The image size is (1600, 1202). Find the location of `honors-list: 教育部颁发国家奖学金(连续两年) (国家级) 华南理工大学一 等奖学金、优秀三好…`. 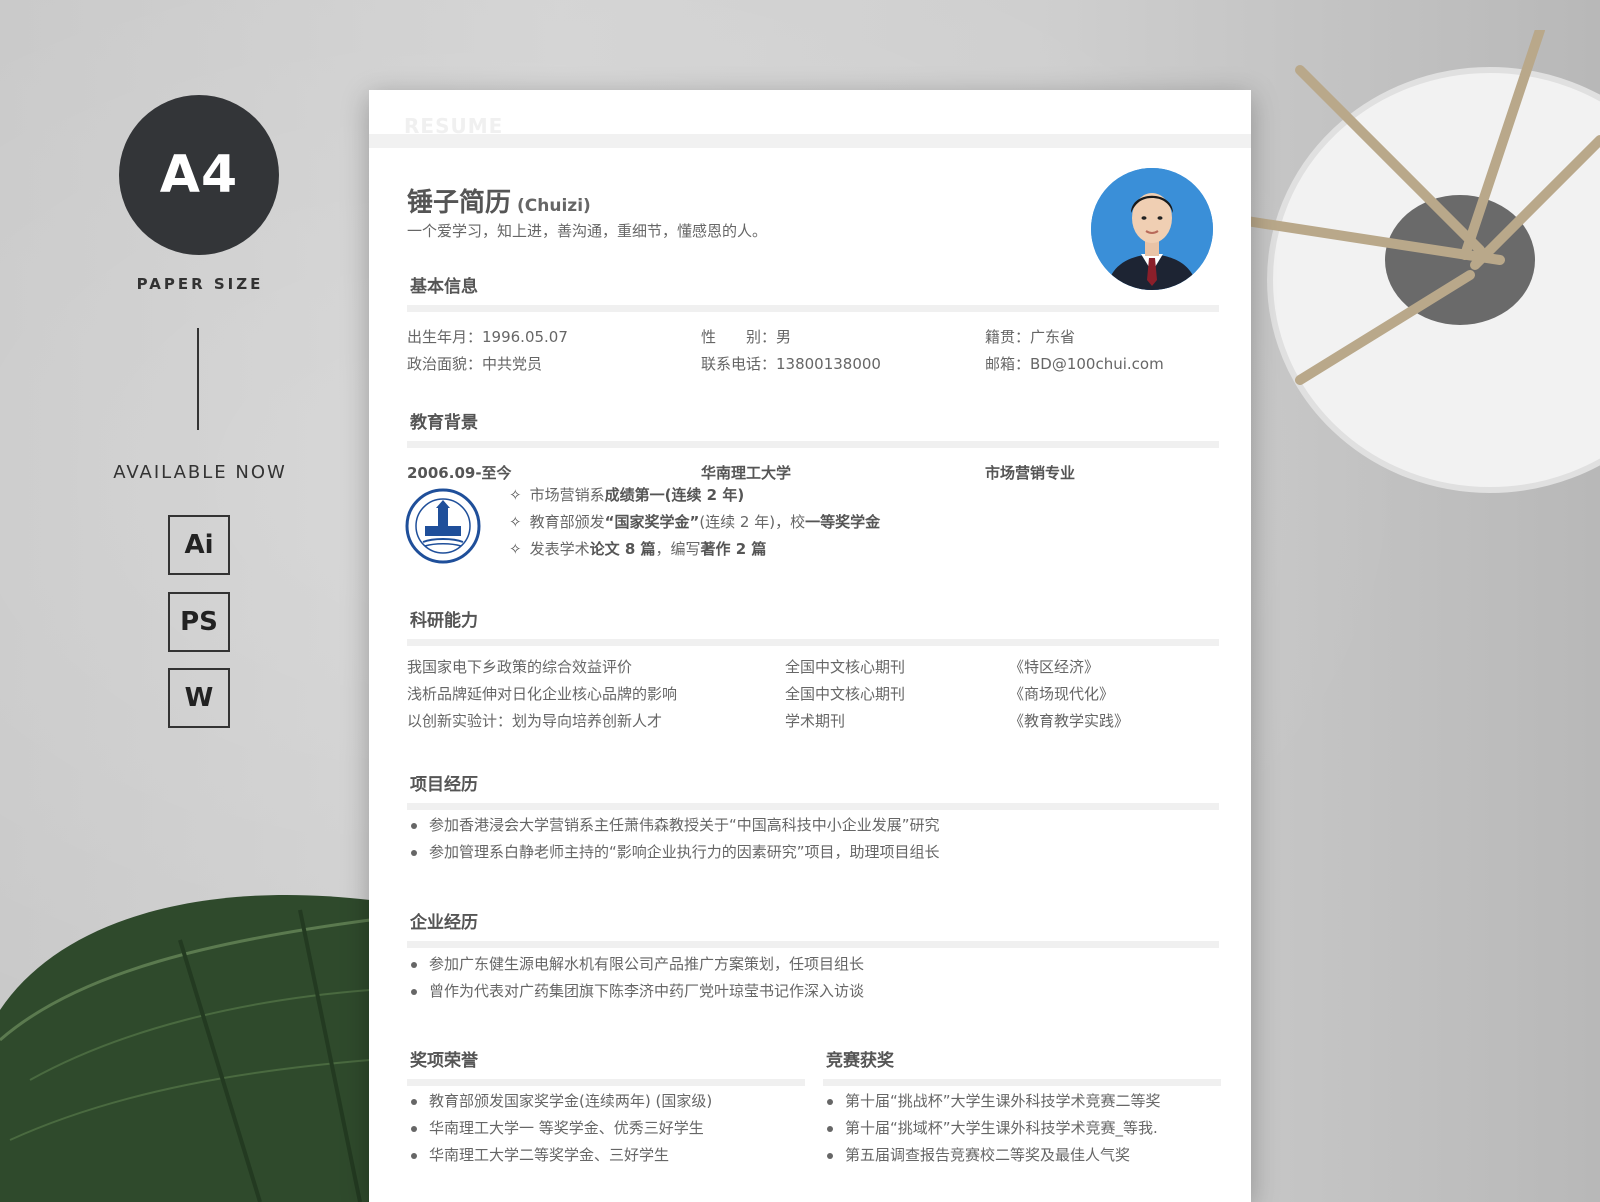

honors-list: 教育部颁发国家奖学金(连续两年) (国家级) 华南理工大学一 等奖学金、优秀三好… is located at coordinates (559, 1128).